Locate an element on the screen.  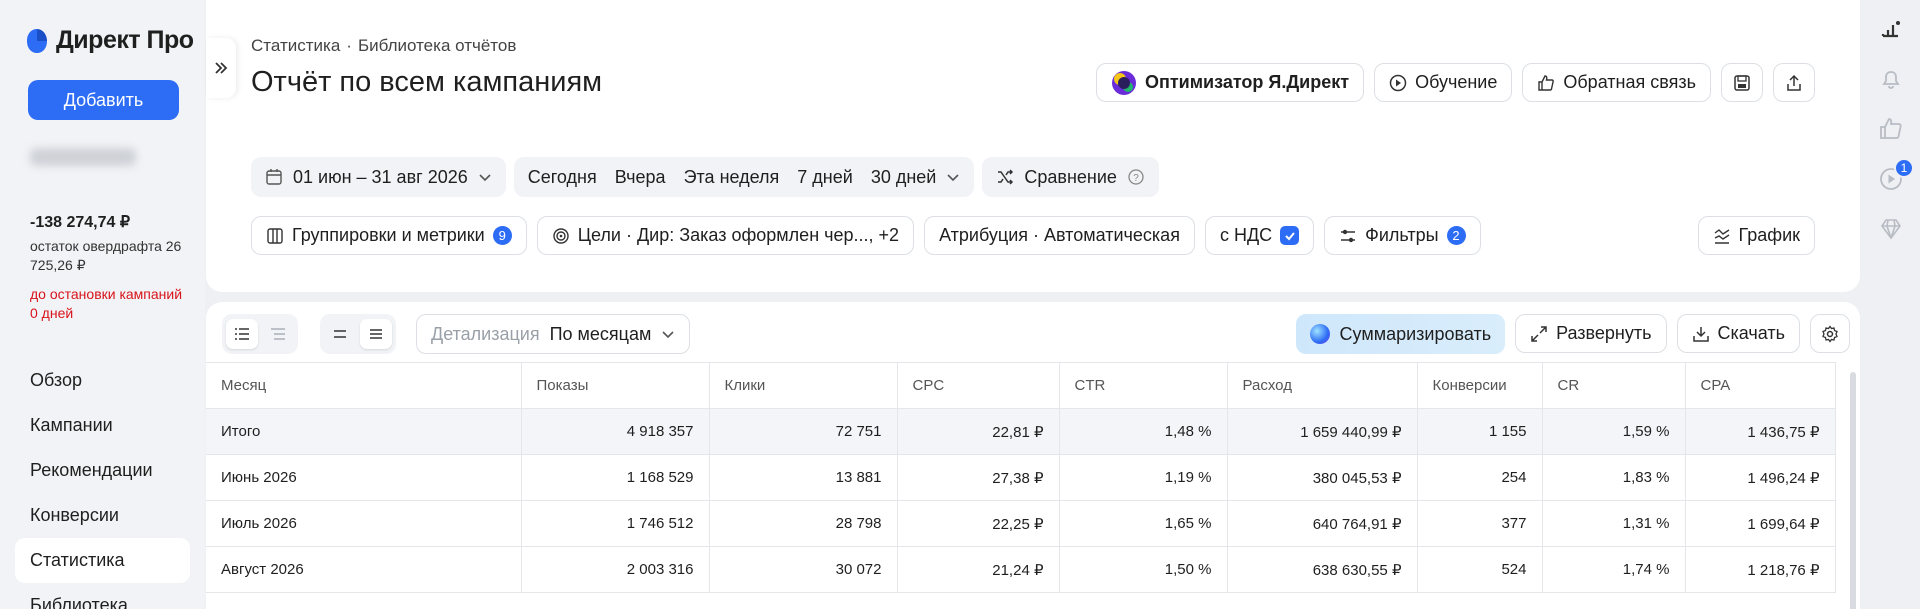
col-header-impressions: Показы is located at coordinates (615, 385).